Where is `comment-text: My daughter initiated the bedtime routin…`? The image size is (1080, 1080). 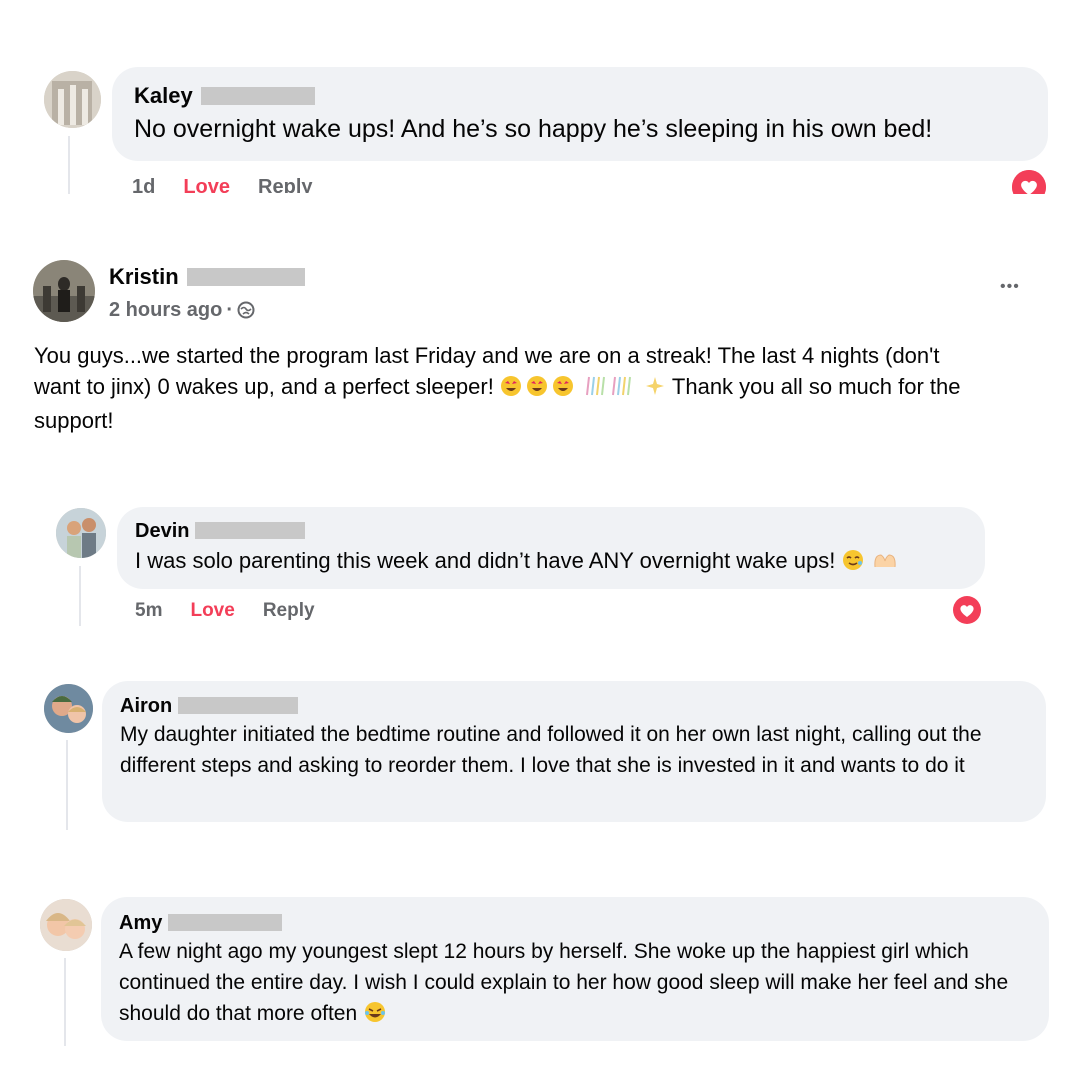 comment-text: My daughter initiated the bedtime routin… is located at coordinates (551, 749).